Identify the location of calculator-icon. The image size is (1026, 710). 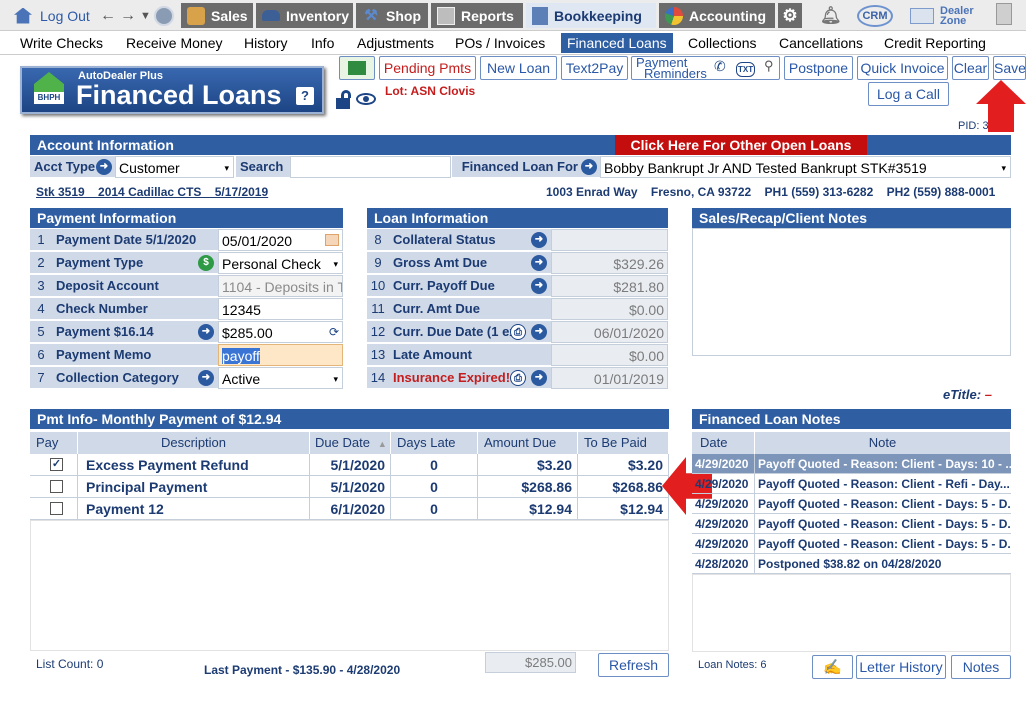
(1004, 14).